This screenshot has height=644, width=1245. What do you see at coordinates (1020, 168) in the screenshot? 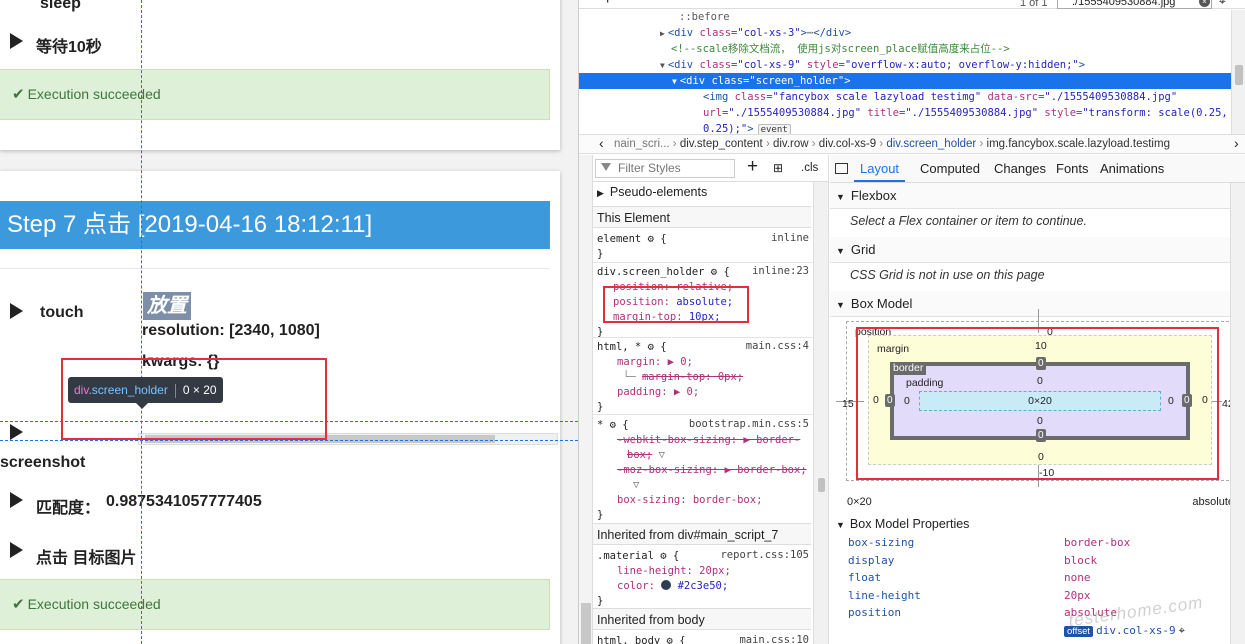
I see `tab-changes: Changes` at bounding box center [1020, 168].